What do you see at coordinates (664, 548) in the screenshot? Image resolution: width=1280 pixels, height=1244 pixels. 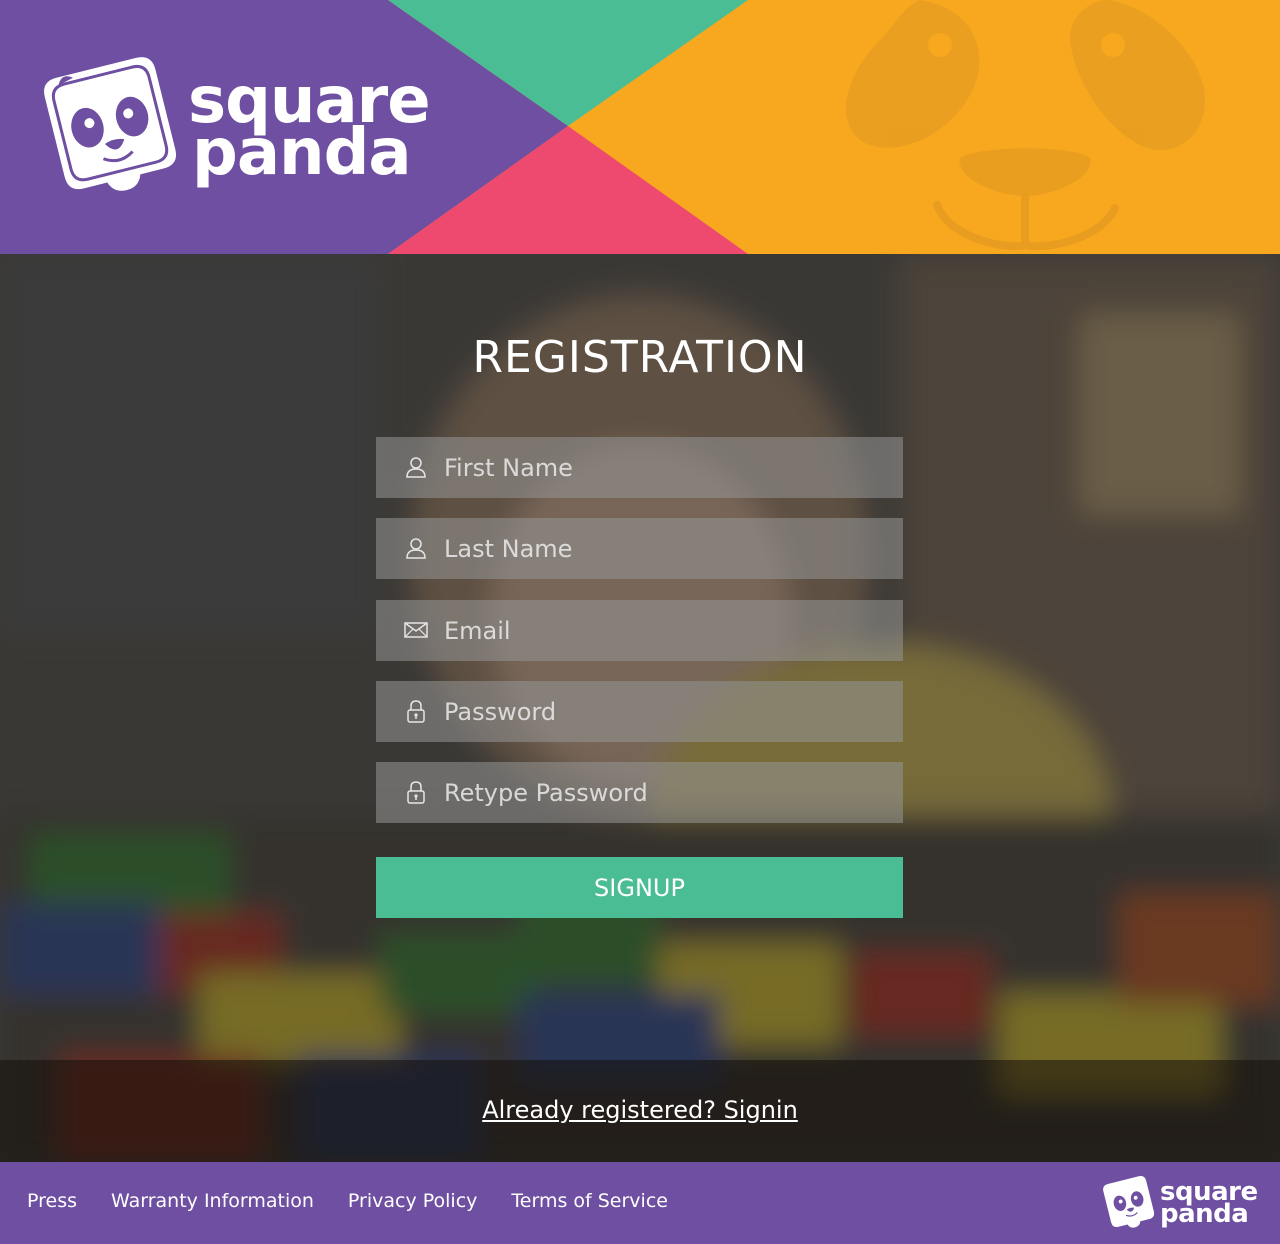 I see `last-name-input` at bounding box center [664, 548].